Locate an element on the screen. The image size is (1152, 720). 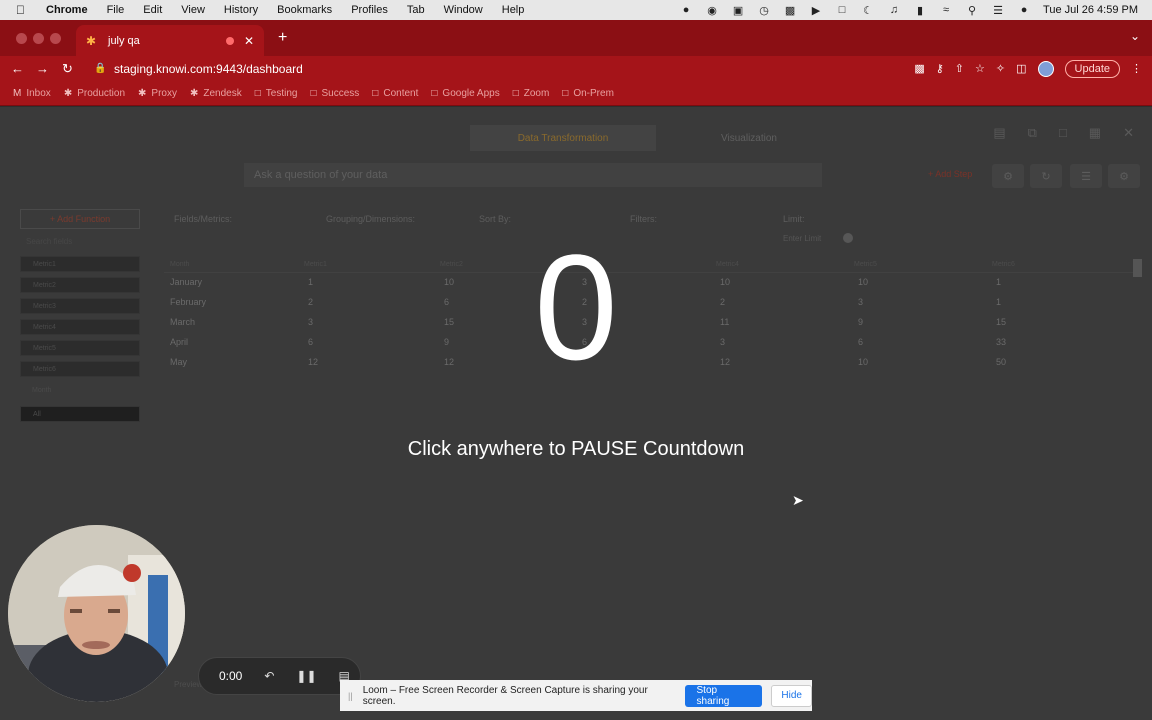
menu-history: History is located at coordinates (241, 10).